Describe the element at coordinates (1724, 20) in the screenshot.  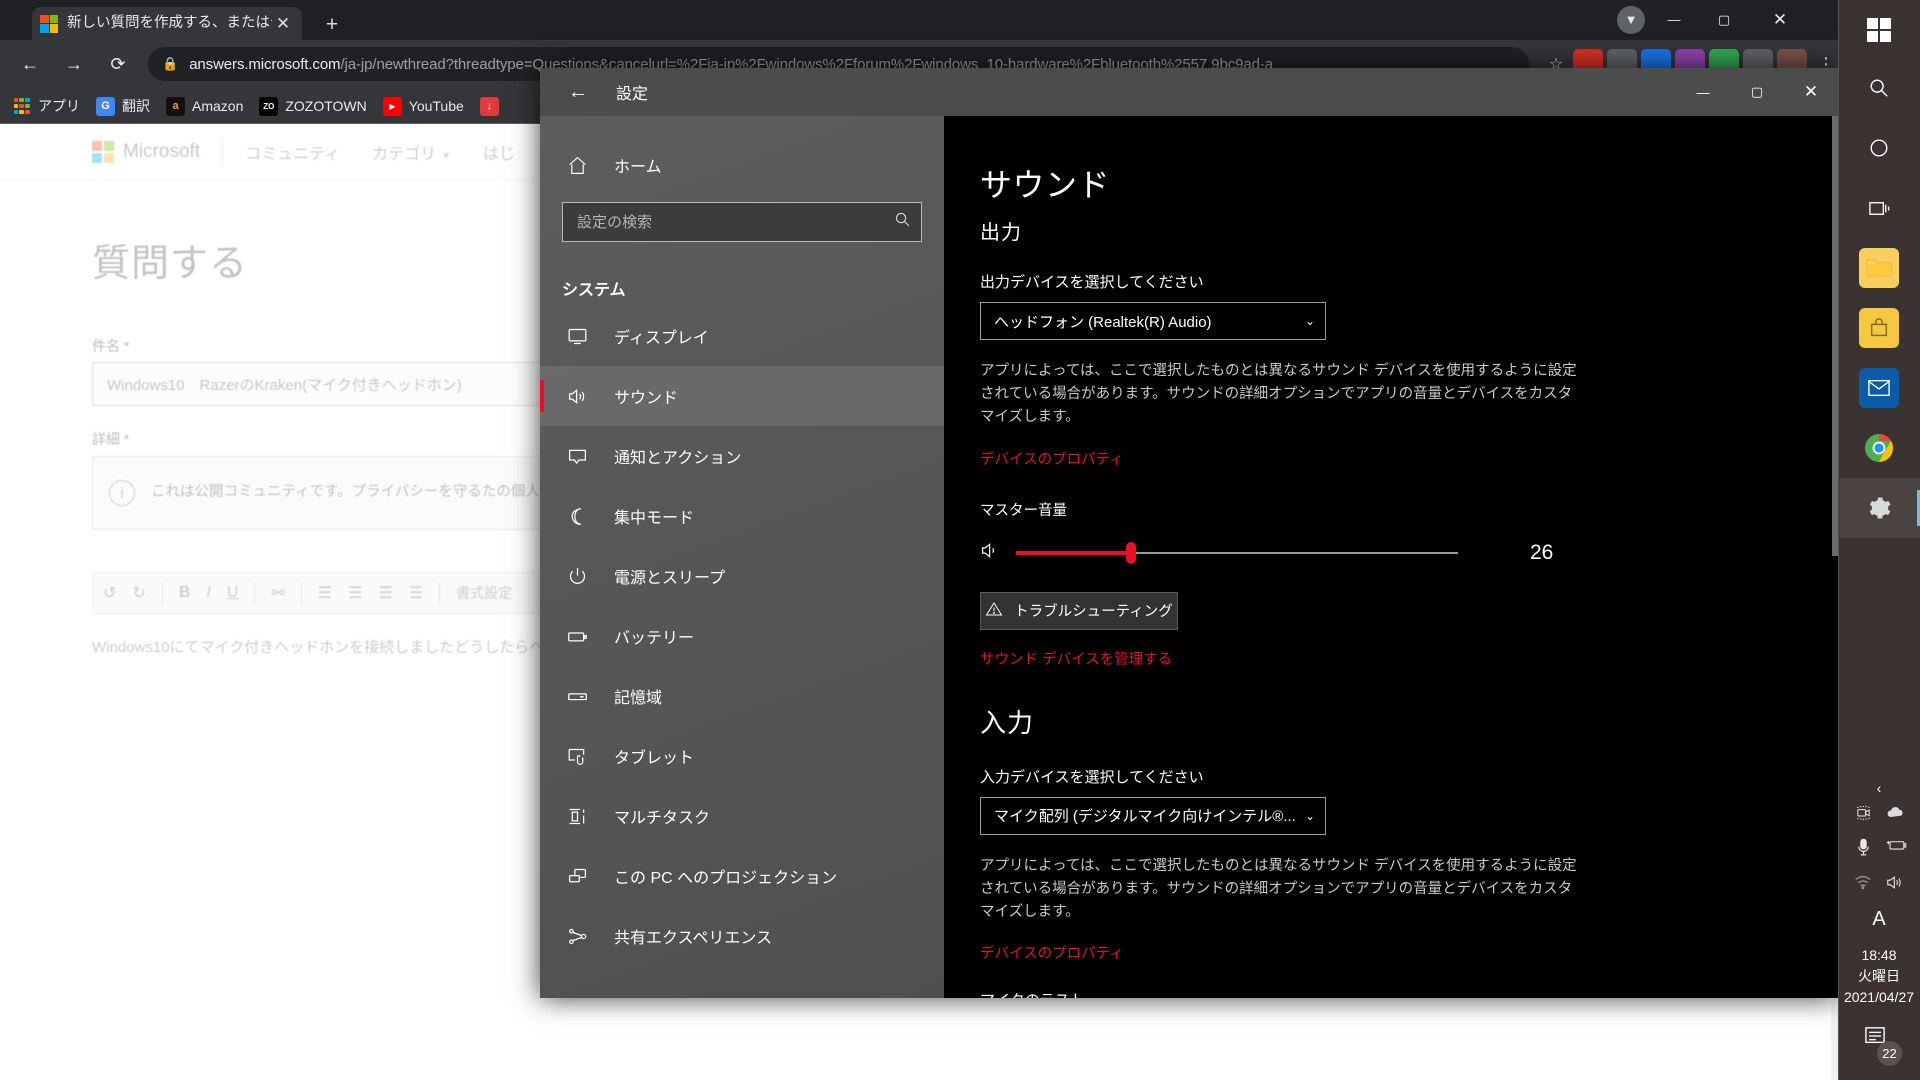
I see `browser-maximize-button: ▢` at that location.